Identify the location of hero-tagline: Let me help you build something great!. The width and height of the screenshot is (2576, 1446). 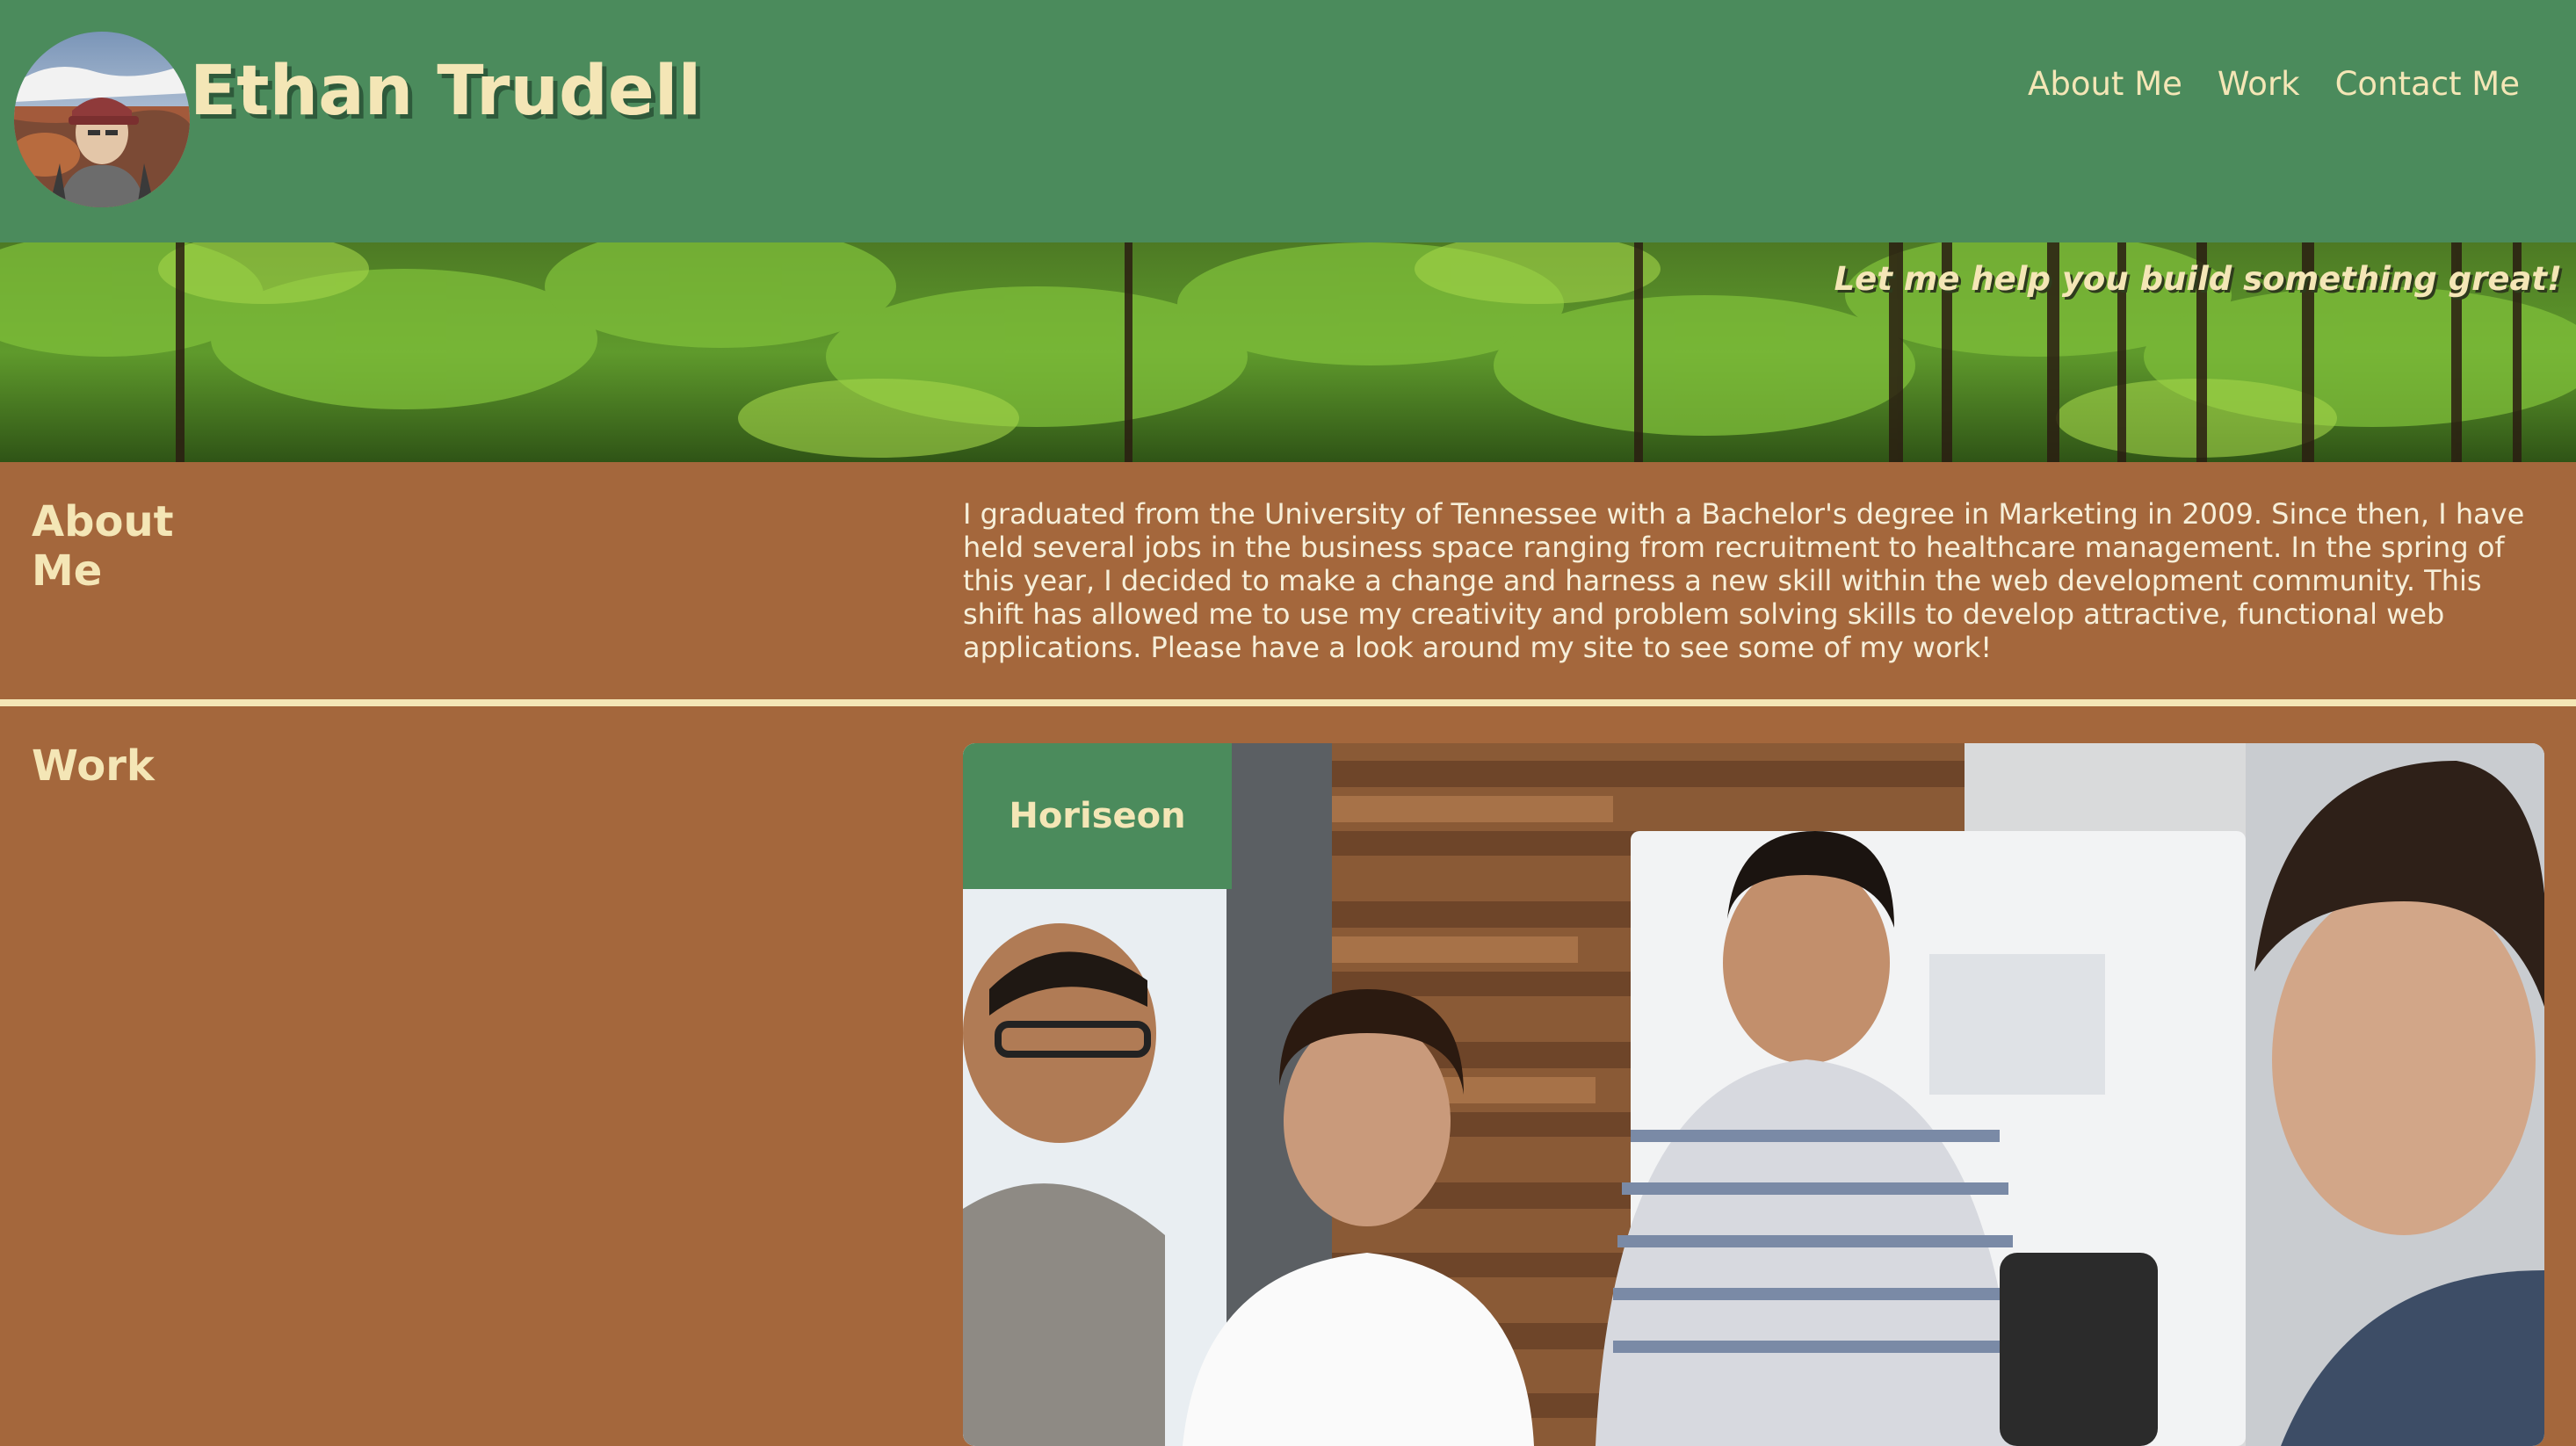
(2198, 279).